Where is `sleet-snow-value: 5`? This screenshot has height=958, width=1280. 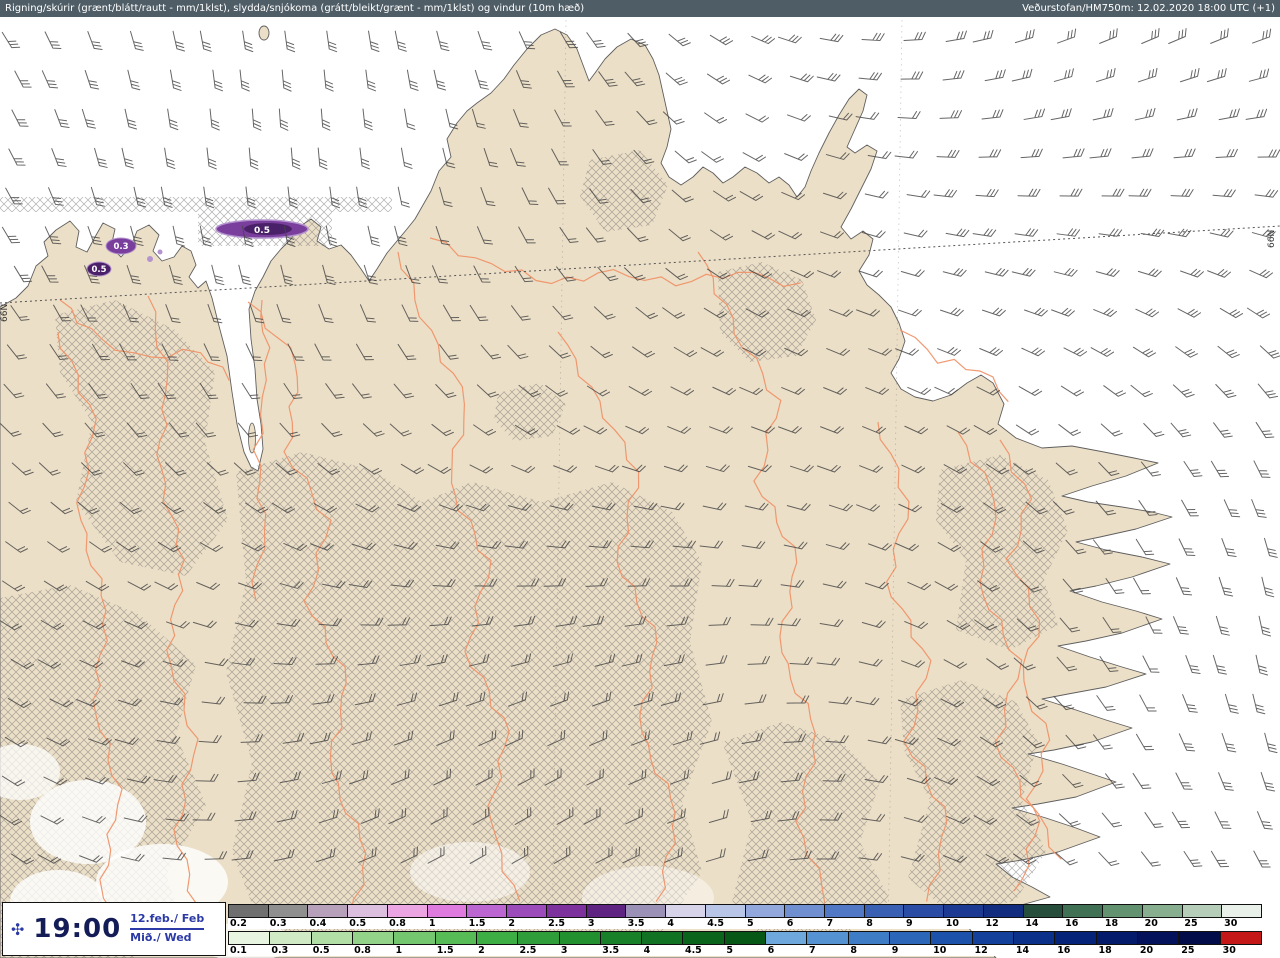 sleet-snow-value: 5 is located at coordinates (750, 923).